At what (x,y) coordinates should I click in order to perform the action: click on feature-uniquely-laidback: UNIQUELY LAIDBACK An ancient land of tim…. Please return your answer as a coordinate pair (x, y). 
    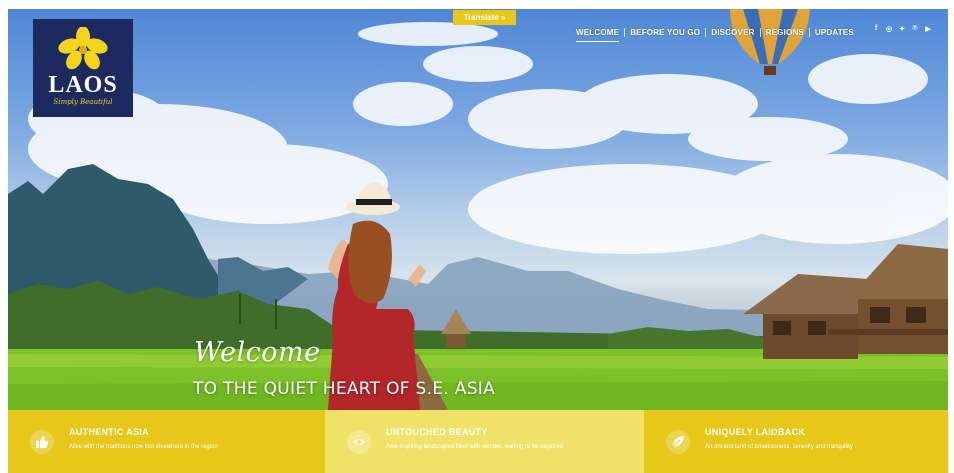
    Looking at the image, I should click on (796, 441).